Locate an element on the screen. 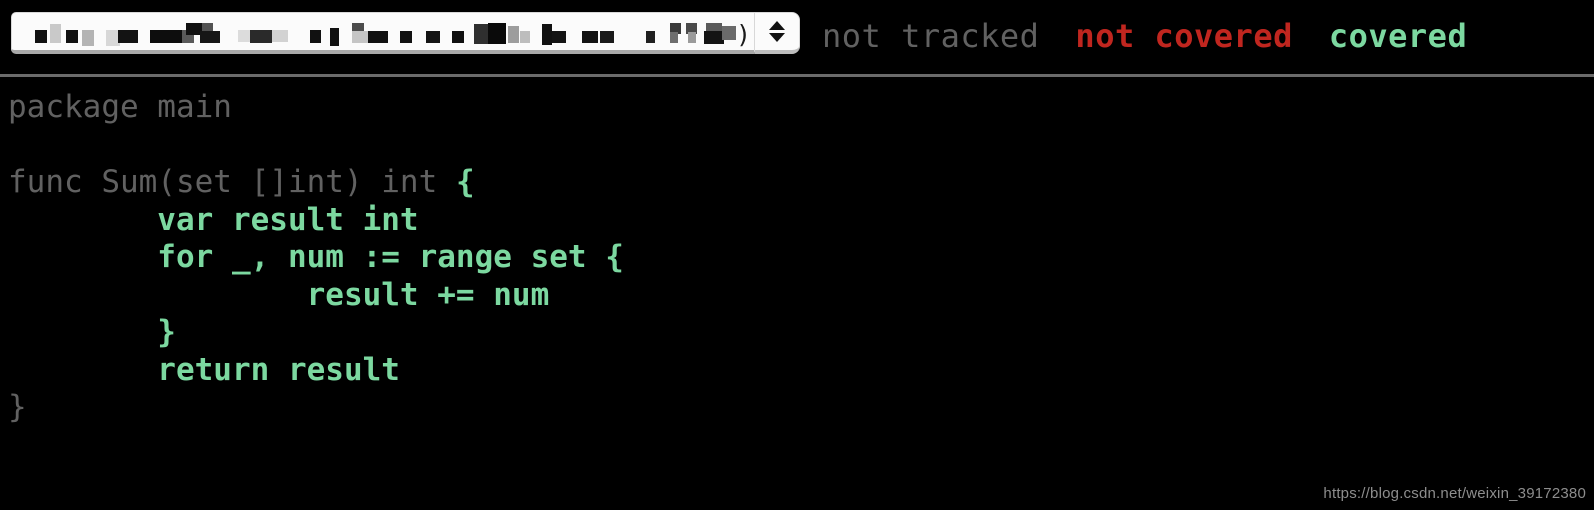  coverage-legend: not tracked not covered covered is located at coordinates (1144, 36).